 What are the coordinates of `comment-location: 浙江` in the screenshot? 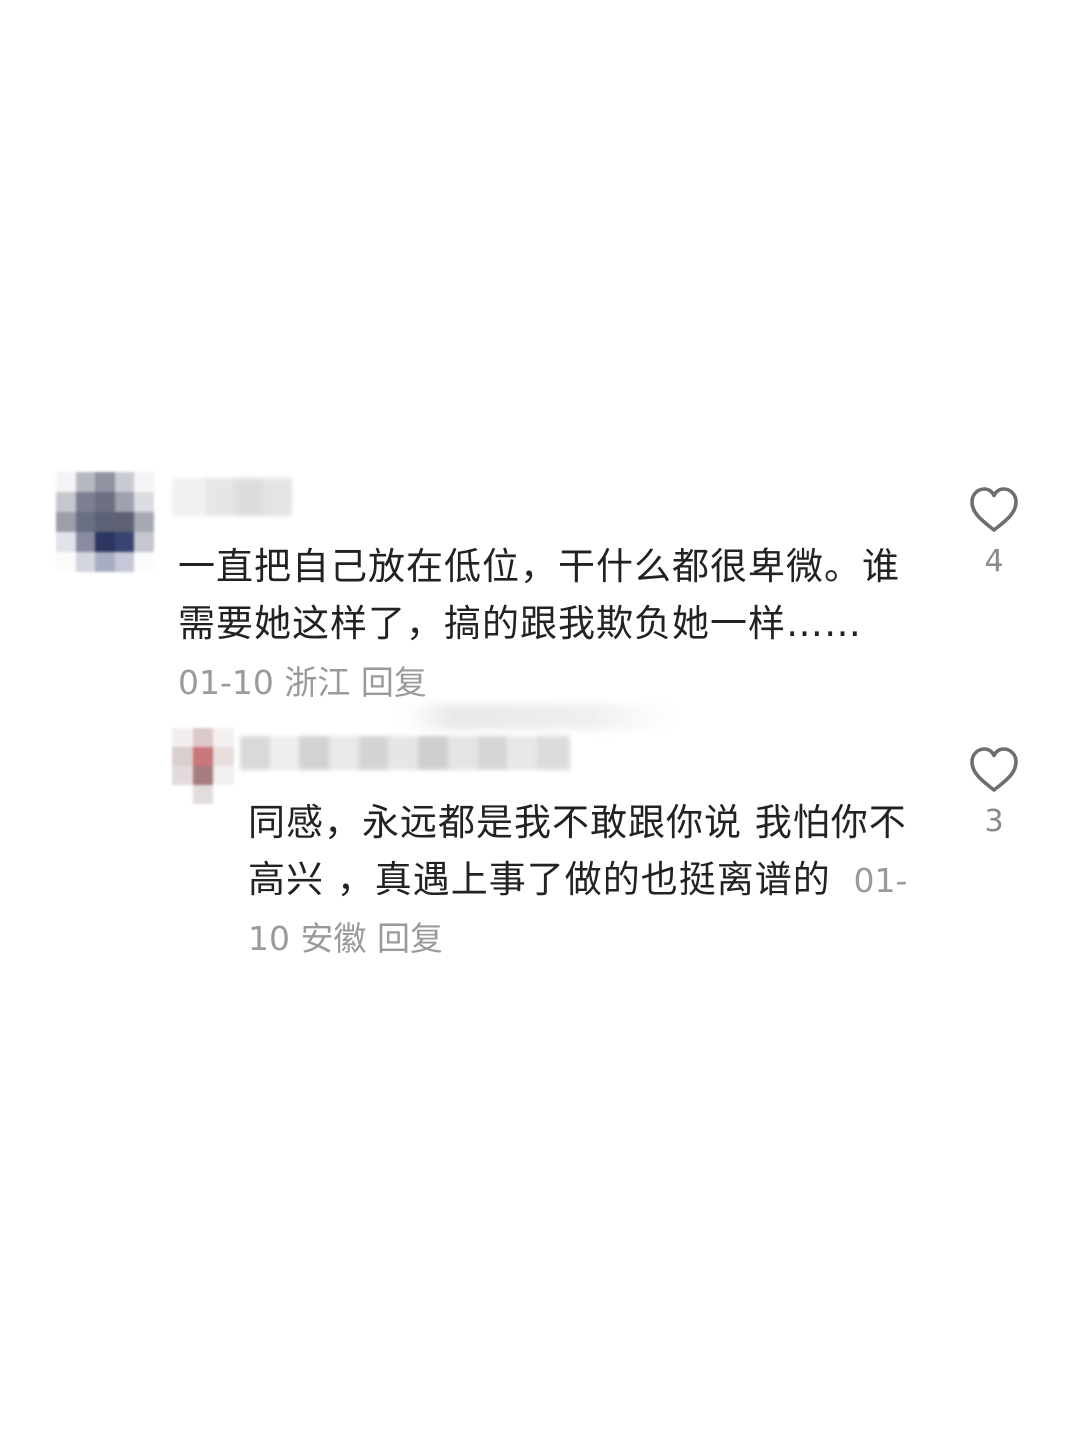 It's located at (317, 682).